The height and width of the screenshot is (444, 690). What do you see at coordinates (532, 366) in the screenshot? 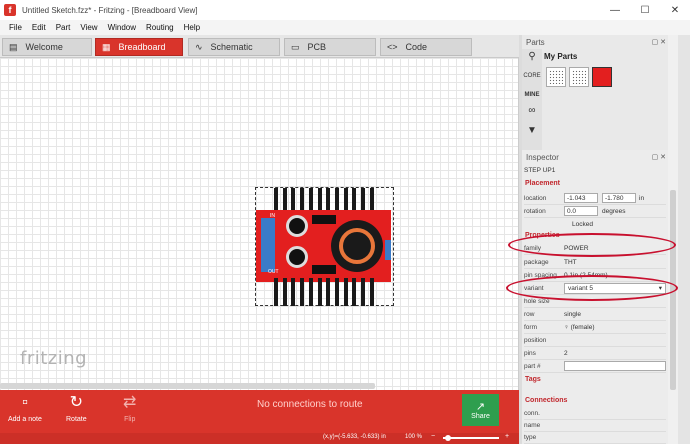
I see `part-number-label: part #` at bounding box center [532, 366].